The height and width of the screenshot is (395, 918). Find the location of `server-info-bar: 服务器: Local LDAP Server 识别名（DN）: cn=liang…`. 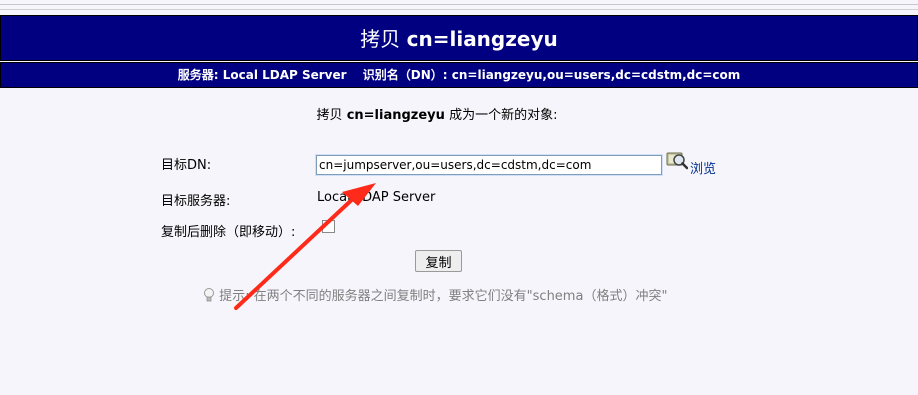

server-info-bar: 服务器: Local LDAP Server 识别名（DN）: cn=liang… is located at coordinates (459, 75).